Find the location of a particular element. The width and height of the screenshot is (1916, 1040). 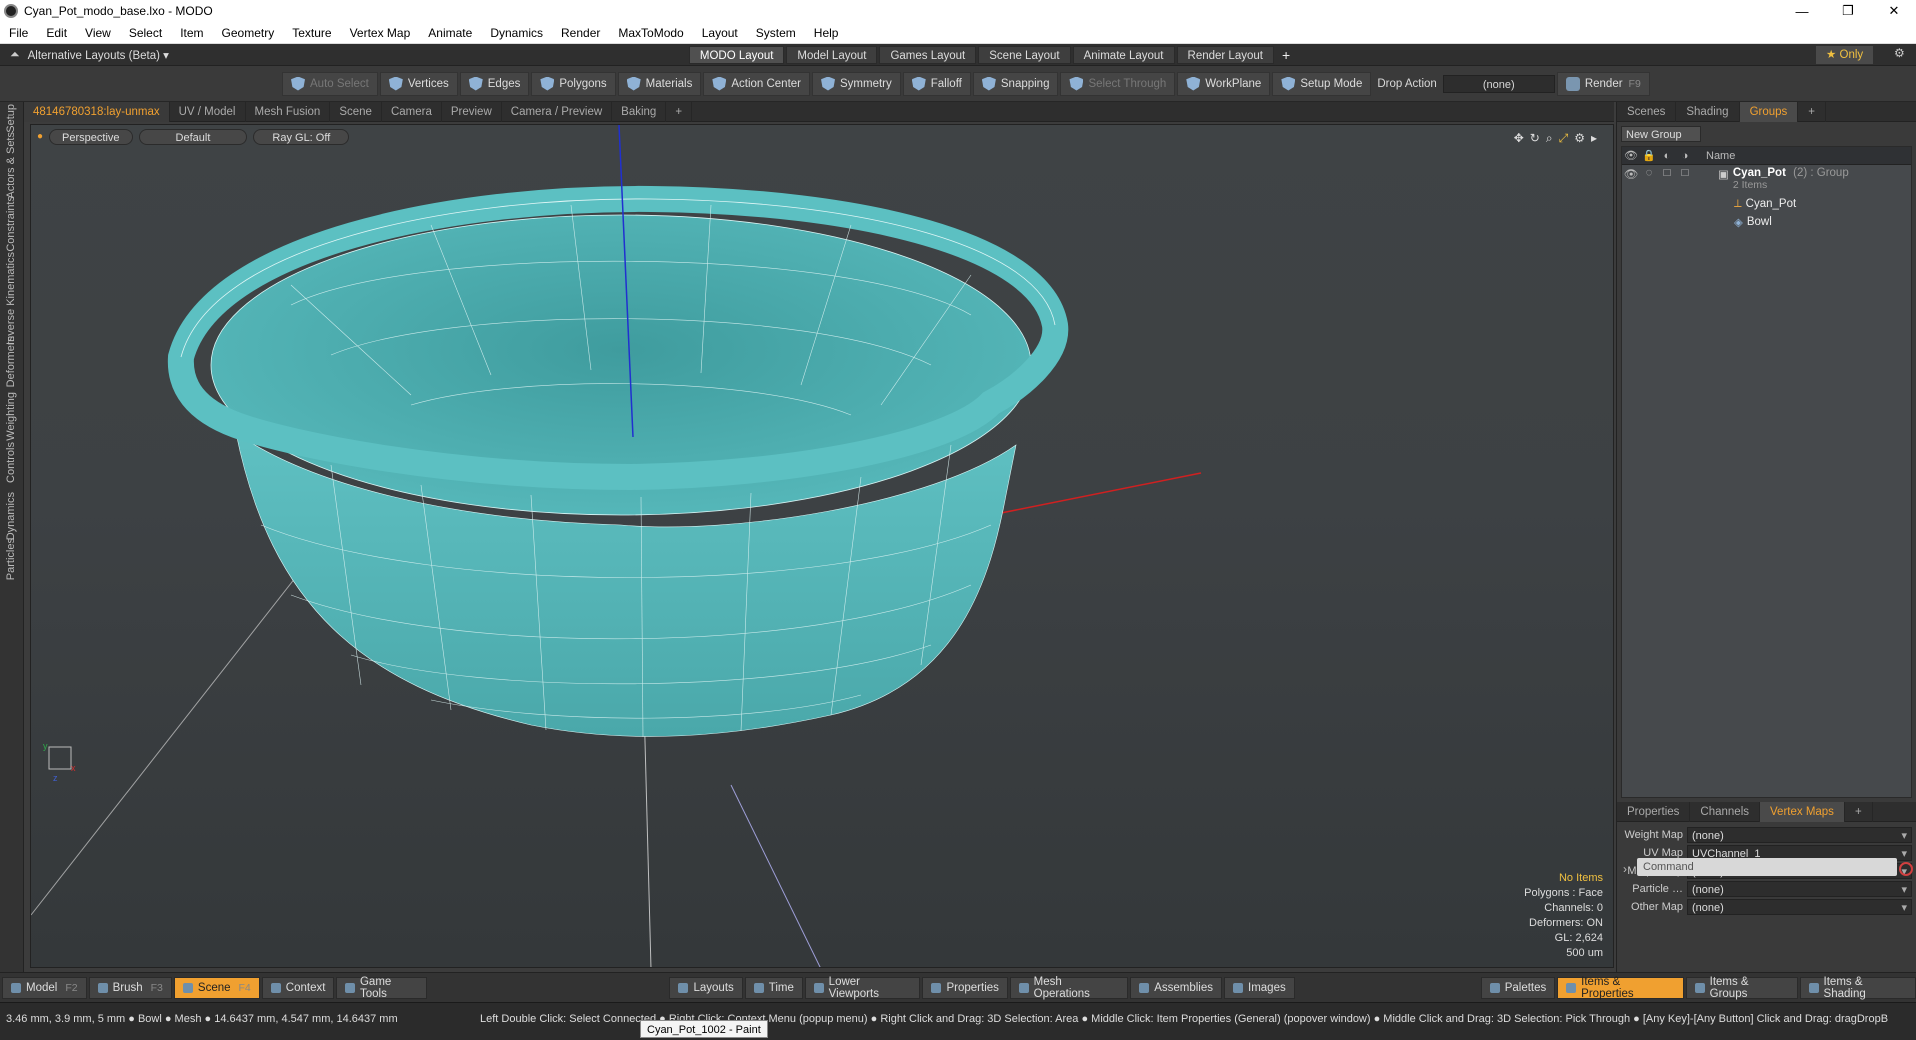

view-perspective-button: Perspective is located at coordinates (91, 137).